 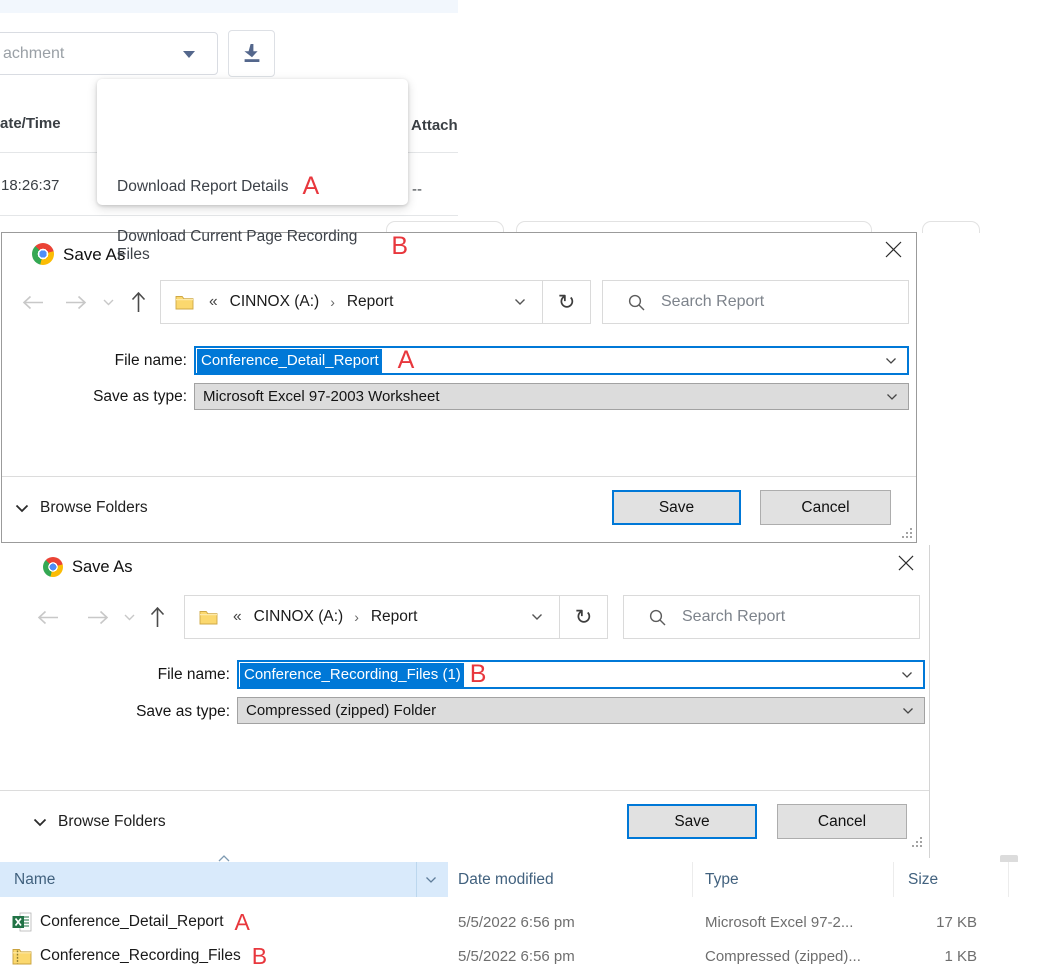 What do you see at coordinates (923, 879) in the screenshot?
I see `column-header-size: Size` at bounding box center [923, 879].